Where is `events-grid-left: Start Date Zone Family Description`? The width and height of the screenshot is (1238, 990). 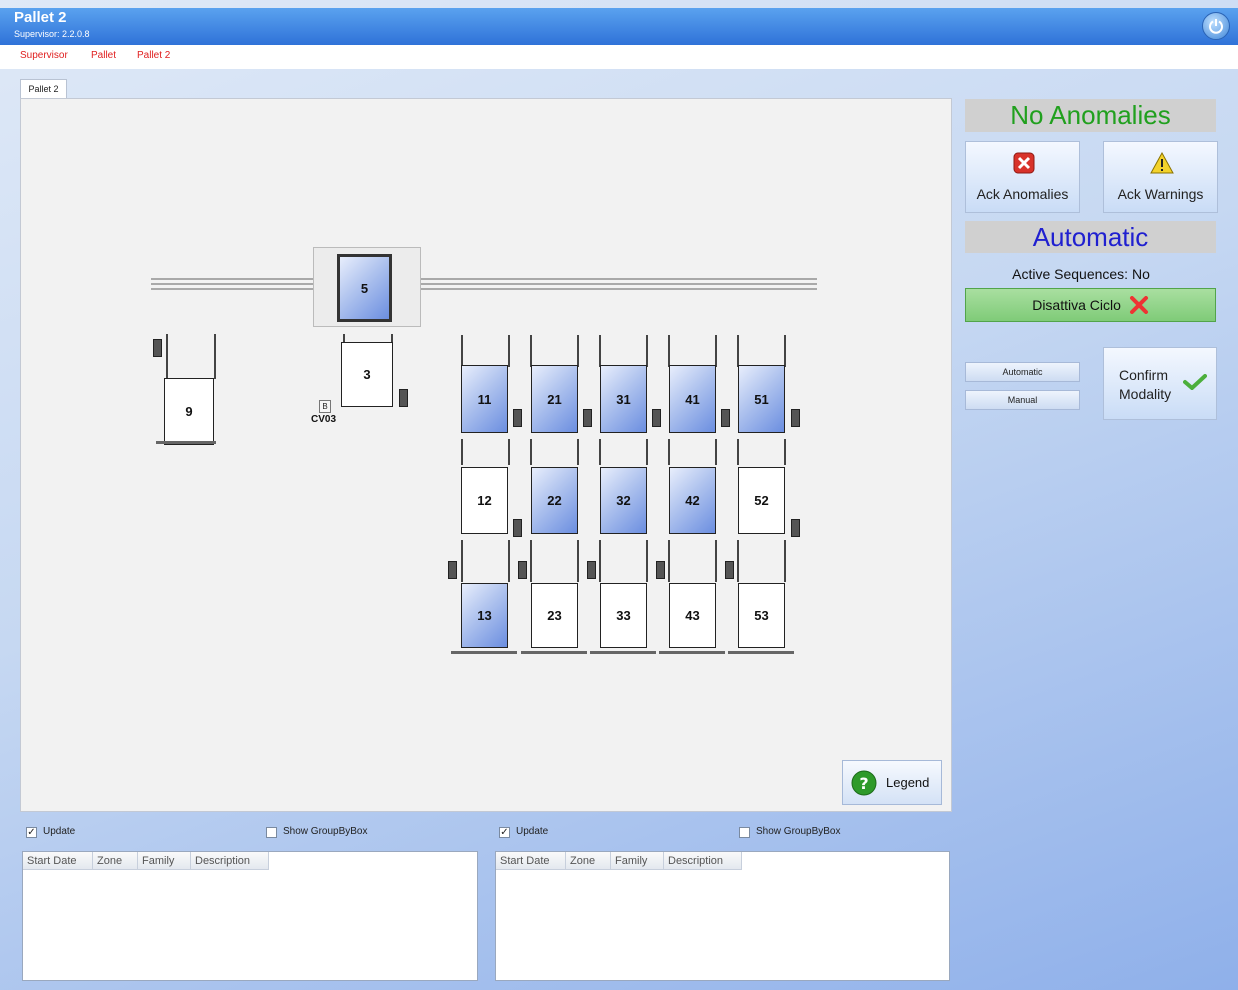
events-grid-left: Start Date Zone Family Description is located at coordinates (250, 916).